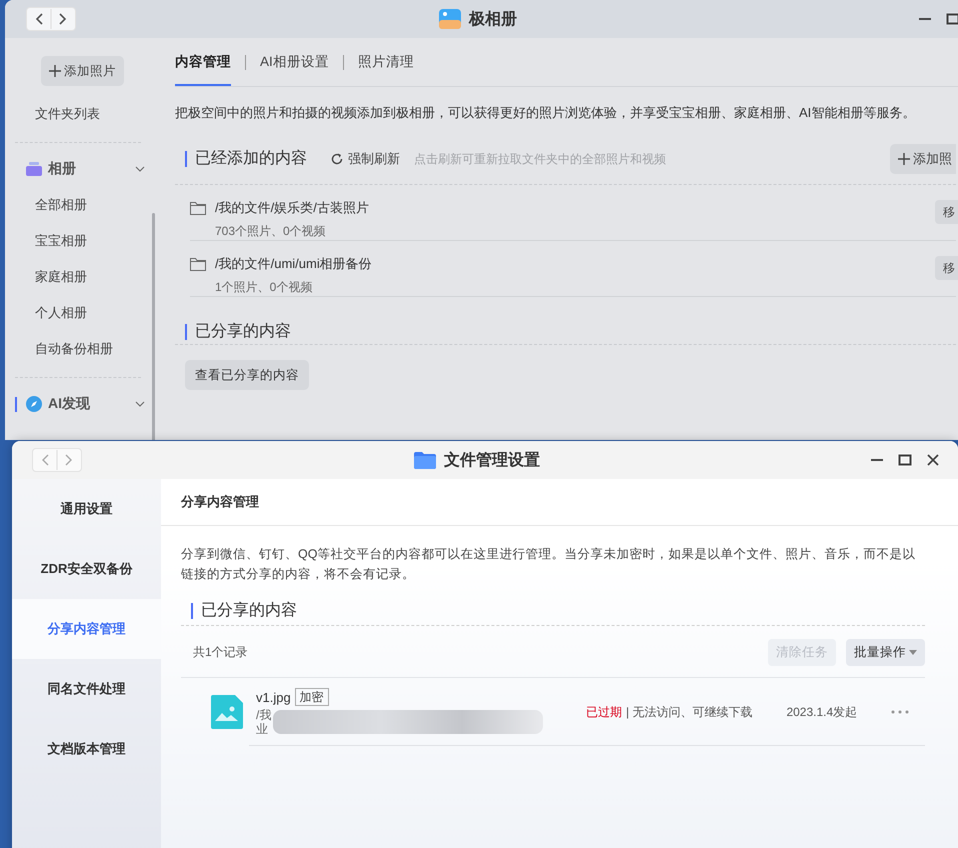  What do you see at coordinates (271, 231) in the screenshot?
I see `folder-counts: 703个照片、0个视频` at bounding box center [271, 231].